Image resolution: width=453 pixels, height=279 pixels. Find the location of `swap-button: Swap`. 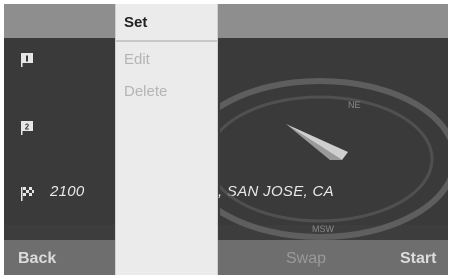

swap-button: Swap is located at coordinates (306, 259).